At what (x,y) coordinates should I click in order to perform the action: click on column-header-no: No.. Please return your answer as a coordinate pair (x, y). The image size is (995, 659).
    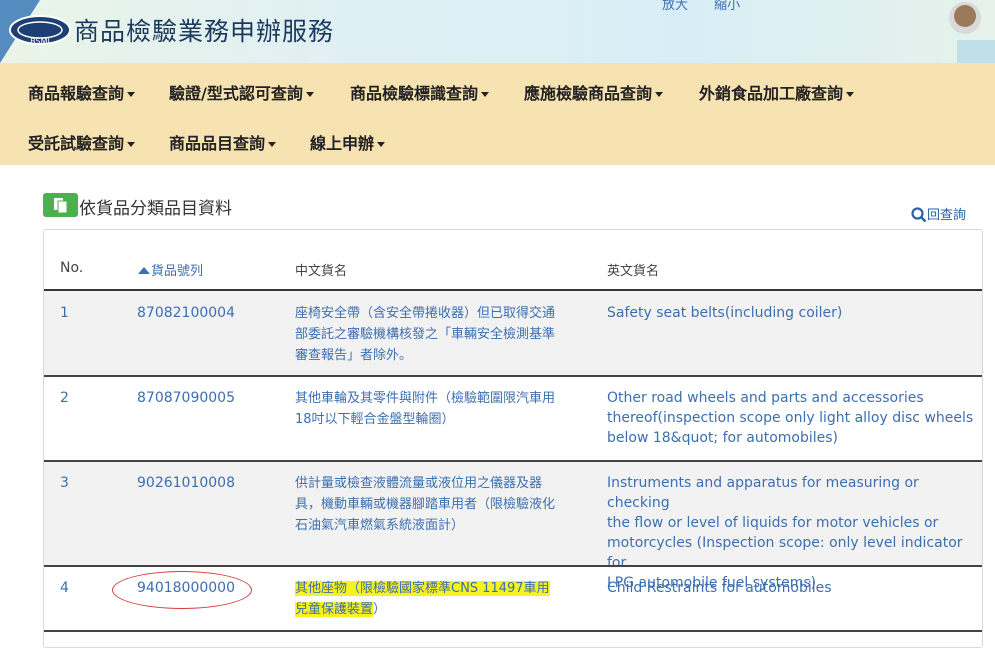
    Looking at the image, I should click on (72, 268).